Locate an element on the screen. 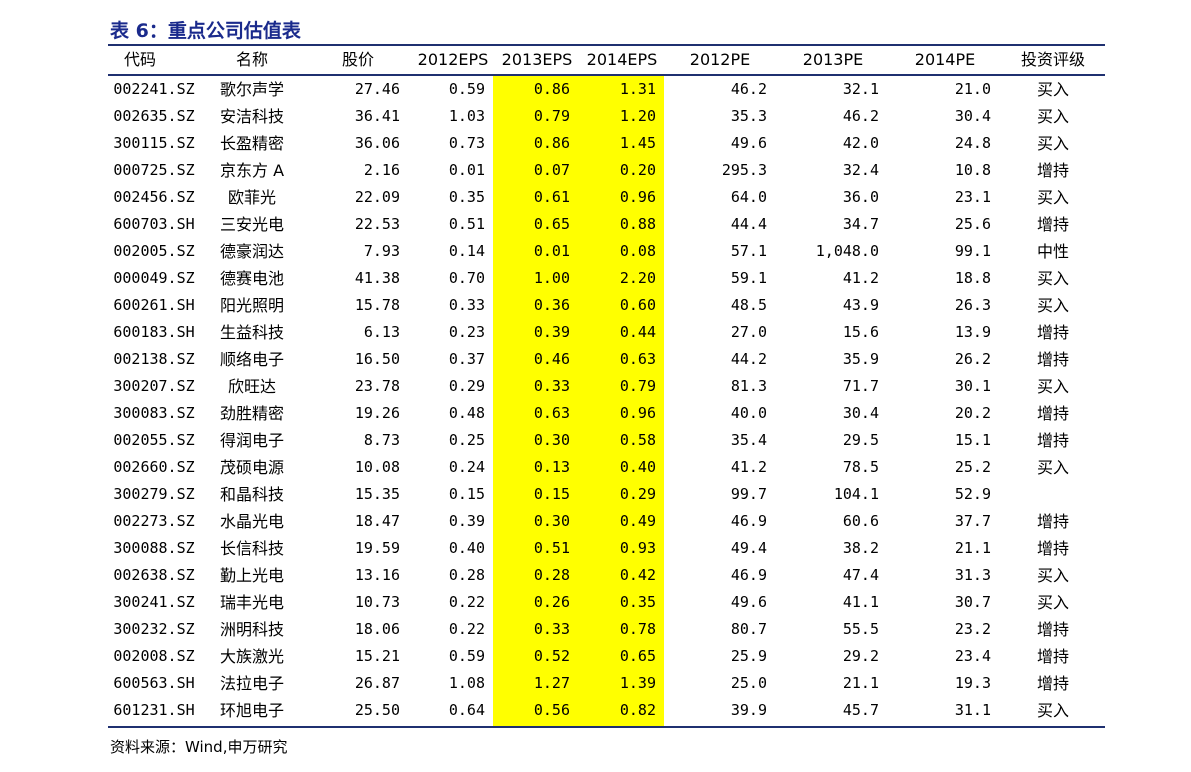 This screenshot has height=772, width=1191. cell-name: 劲胜精密 is located at coordinates (252, 413).